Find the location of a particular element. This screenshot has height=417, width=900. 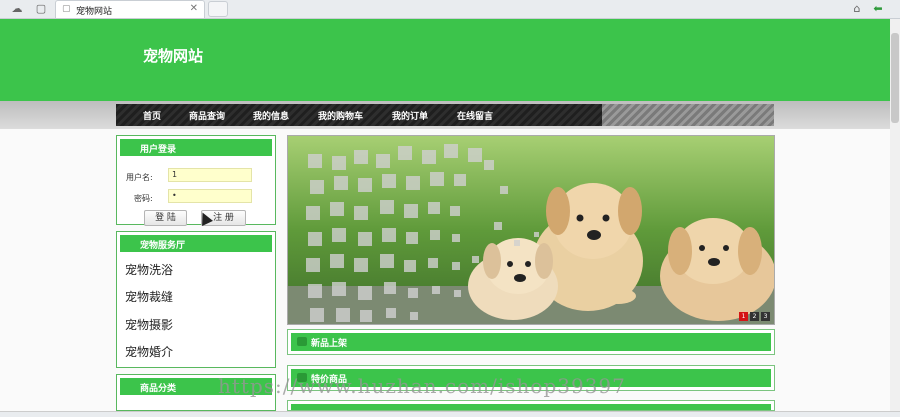

site-title: 宠物网站 is located at coordinates (173, 56).